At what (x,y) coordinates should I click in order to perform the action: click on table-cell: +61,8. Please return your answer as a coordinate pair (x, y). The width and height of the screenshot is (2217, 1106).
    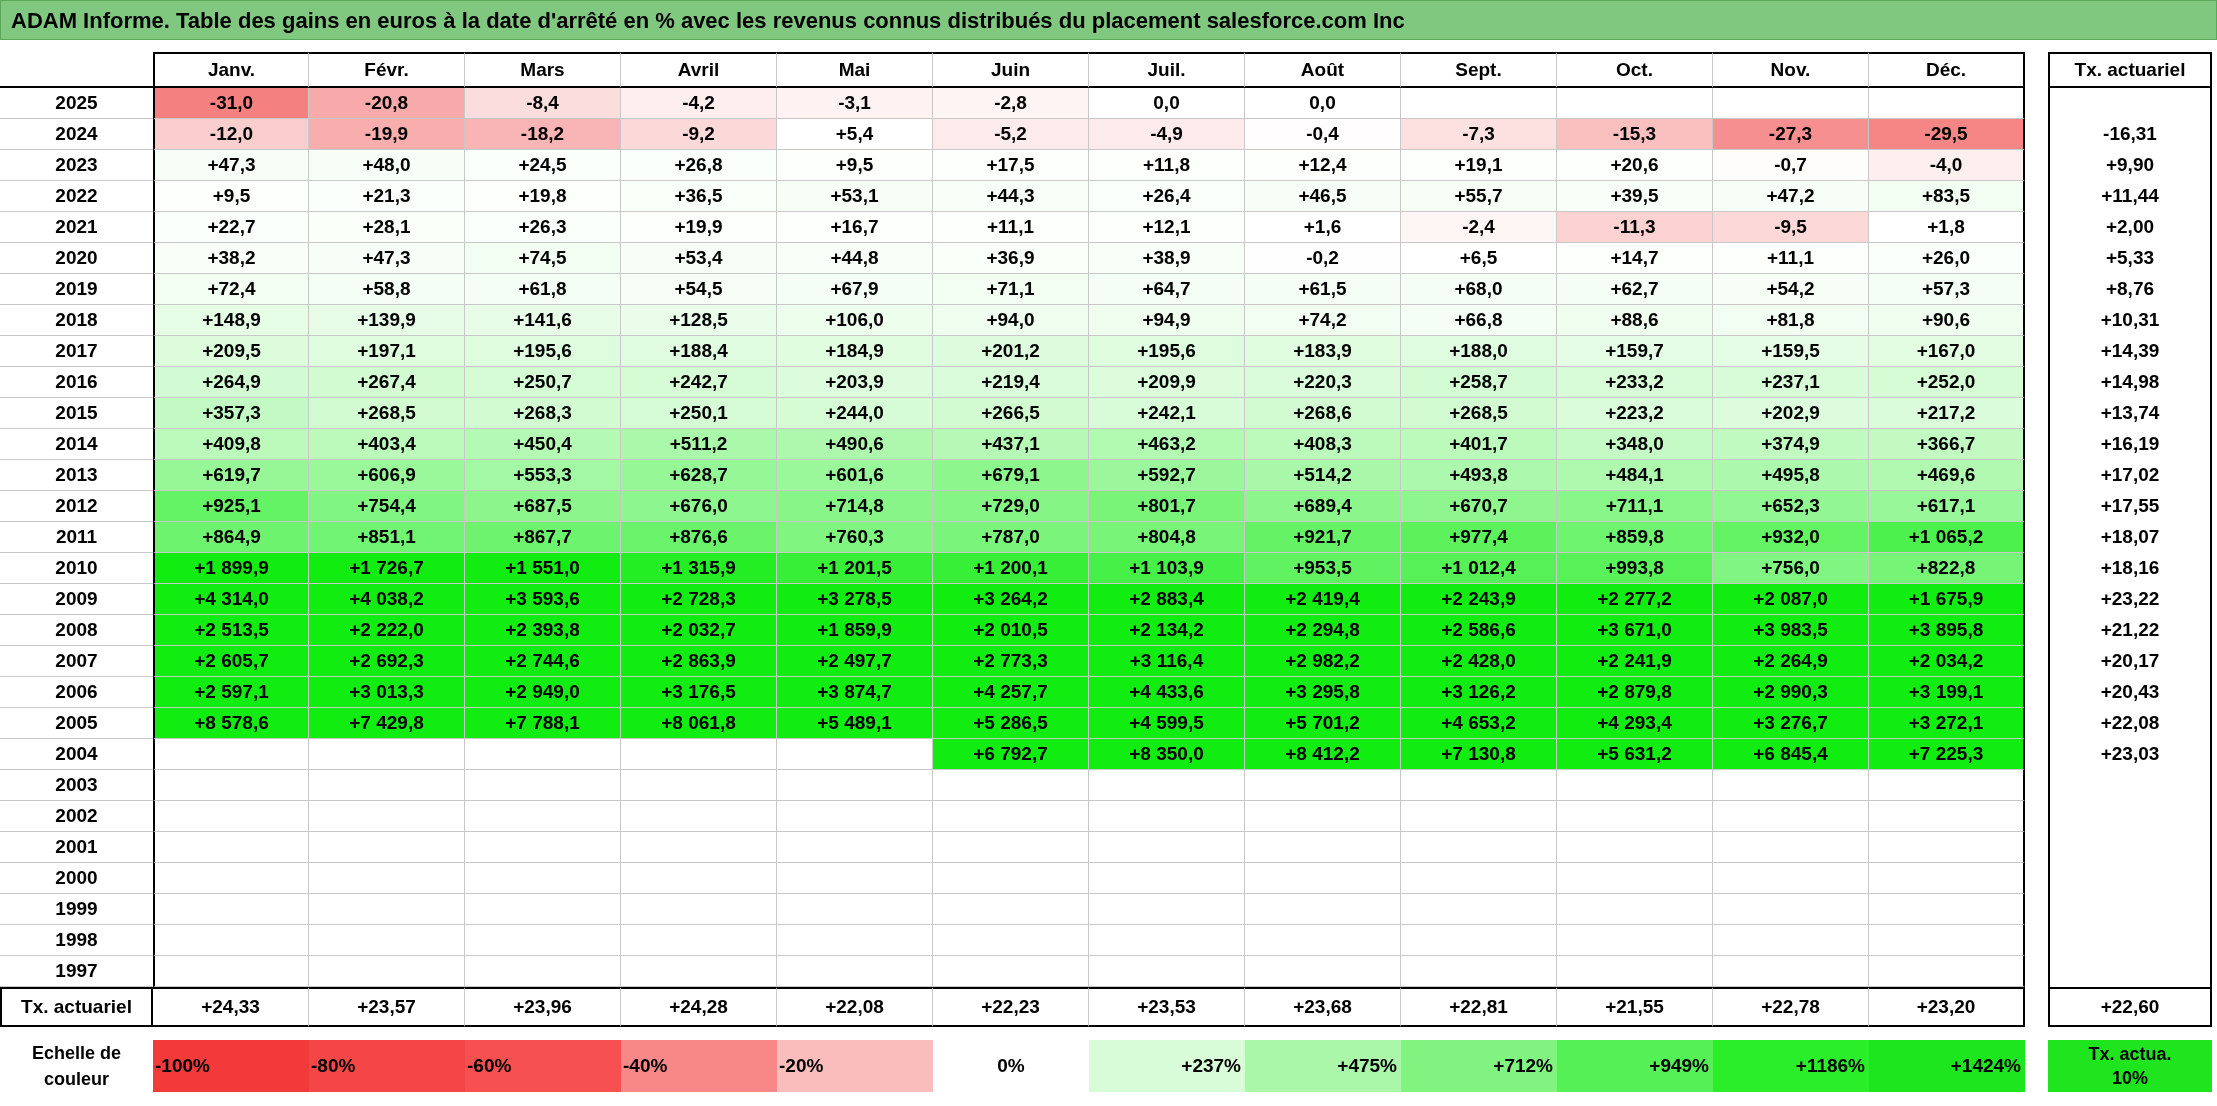
    Looking at the image, I should click on (543, 289).